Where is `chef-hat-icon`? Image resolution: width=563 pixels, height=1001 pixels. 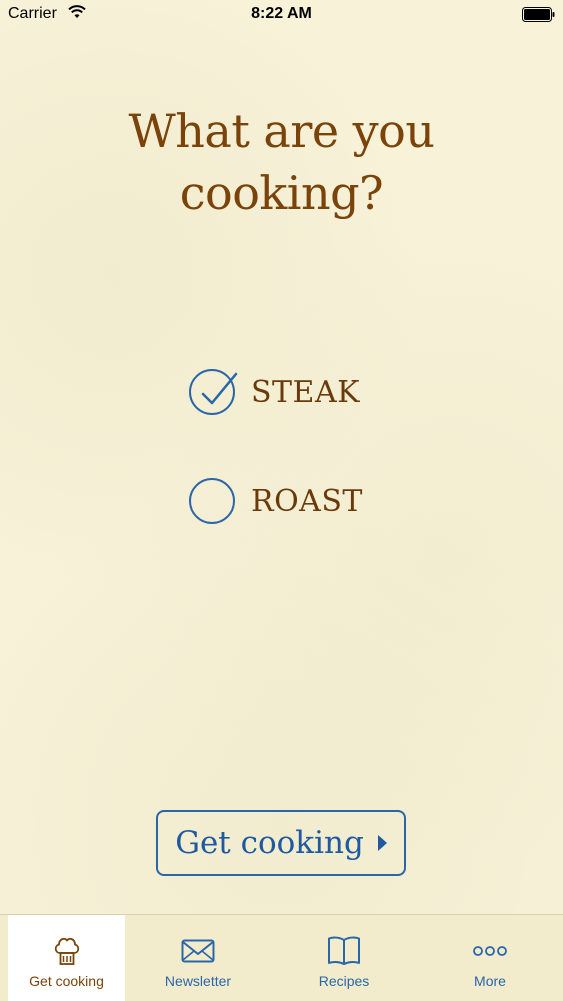
chef-hat-icon is located at coordinates (67, 951).